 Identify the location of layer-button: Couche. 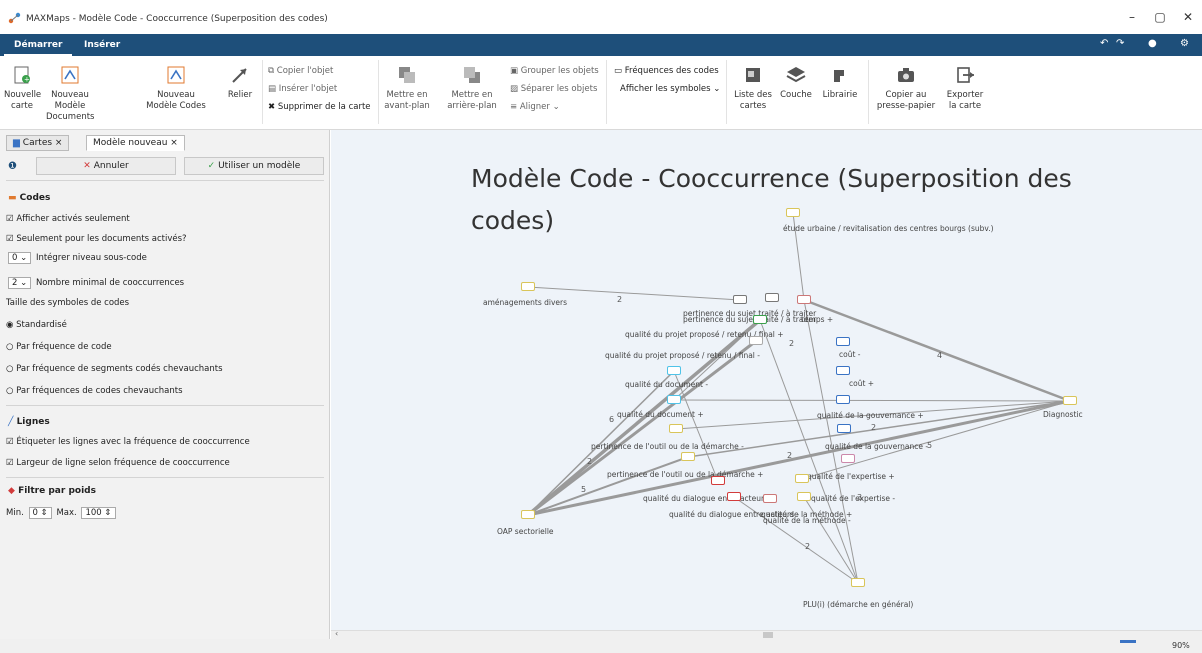
(796, 82).